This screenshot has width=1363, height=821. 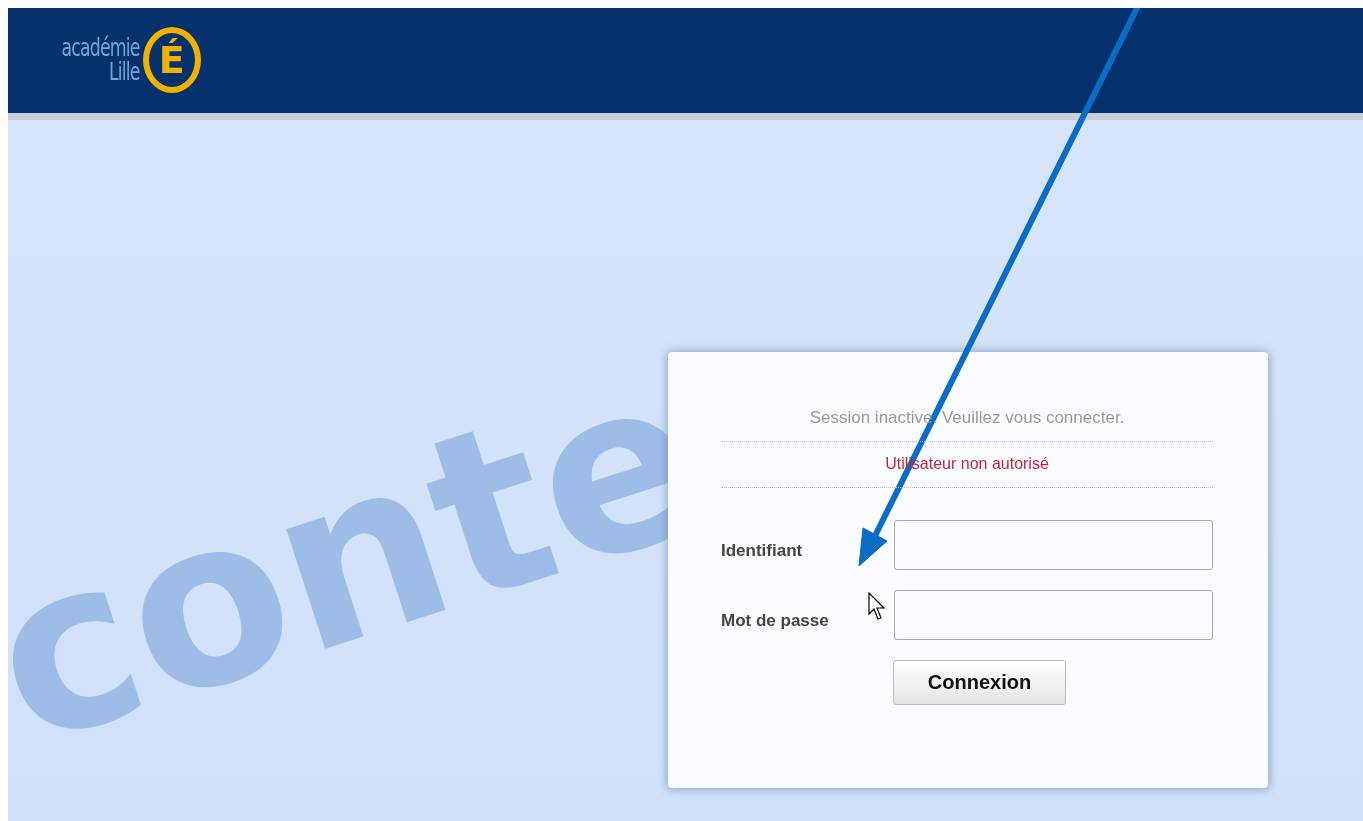 What do you see at coordinates (762, 550) in the screenshot?
I see `field-label: Identifiant` at bounding box center [762, 550].